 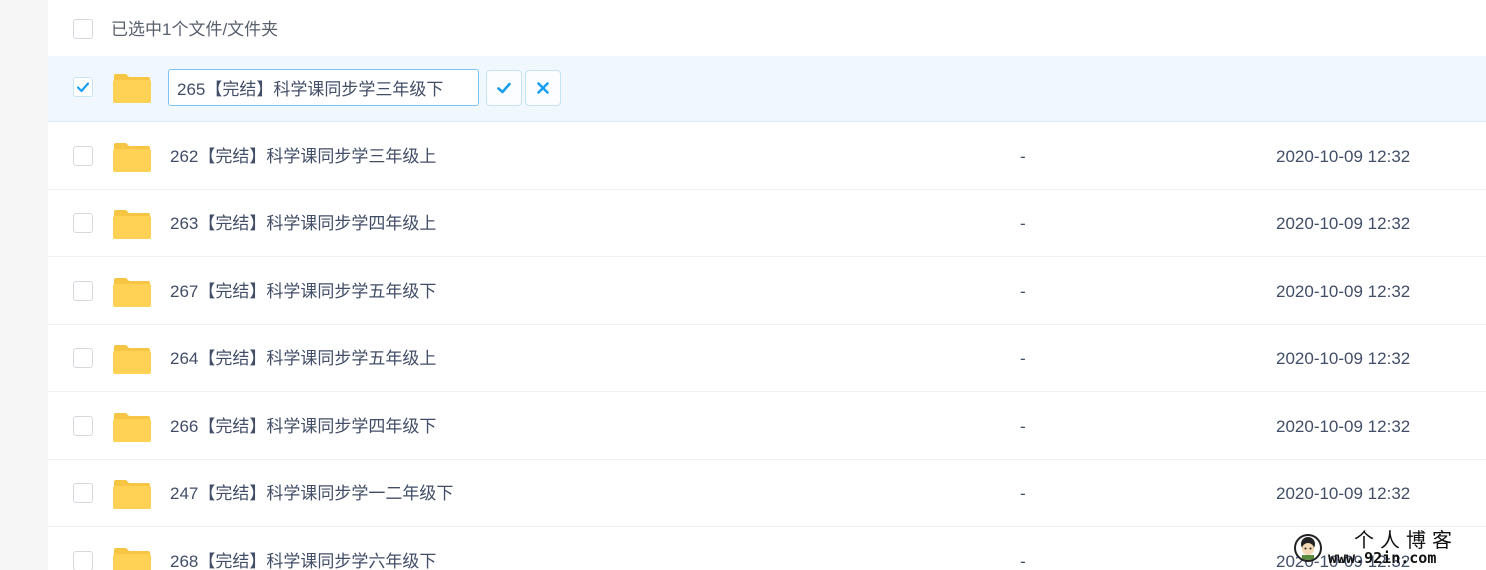 What do you see at coordinates (323, 87) in the screenshot?
I see `rename-input` at bounding box center [323, 87].